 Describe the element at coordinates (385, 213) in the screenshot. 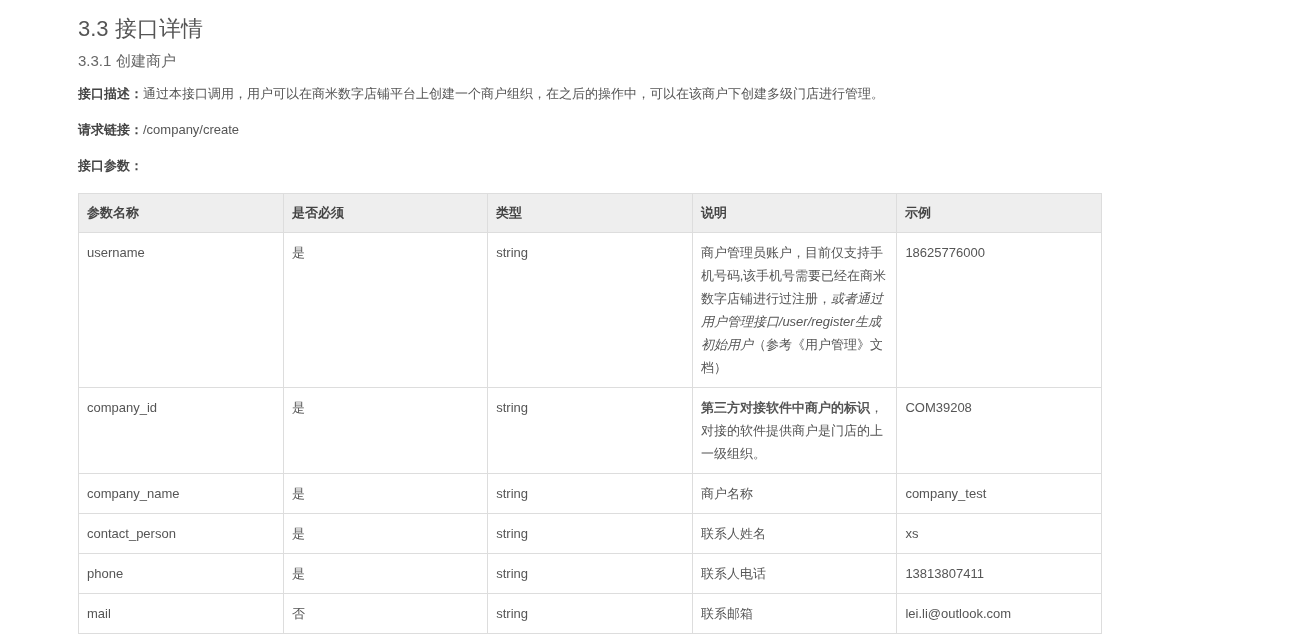

I see `column-header: 是否必须` at that location.